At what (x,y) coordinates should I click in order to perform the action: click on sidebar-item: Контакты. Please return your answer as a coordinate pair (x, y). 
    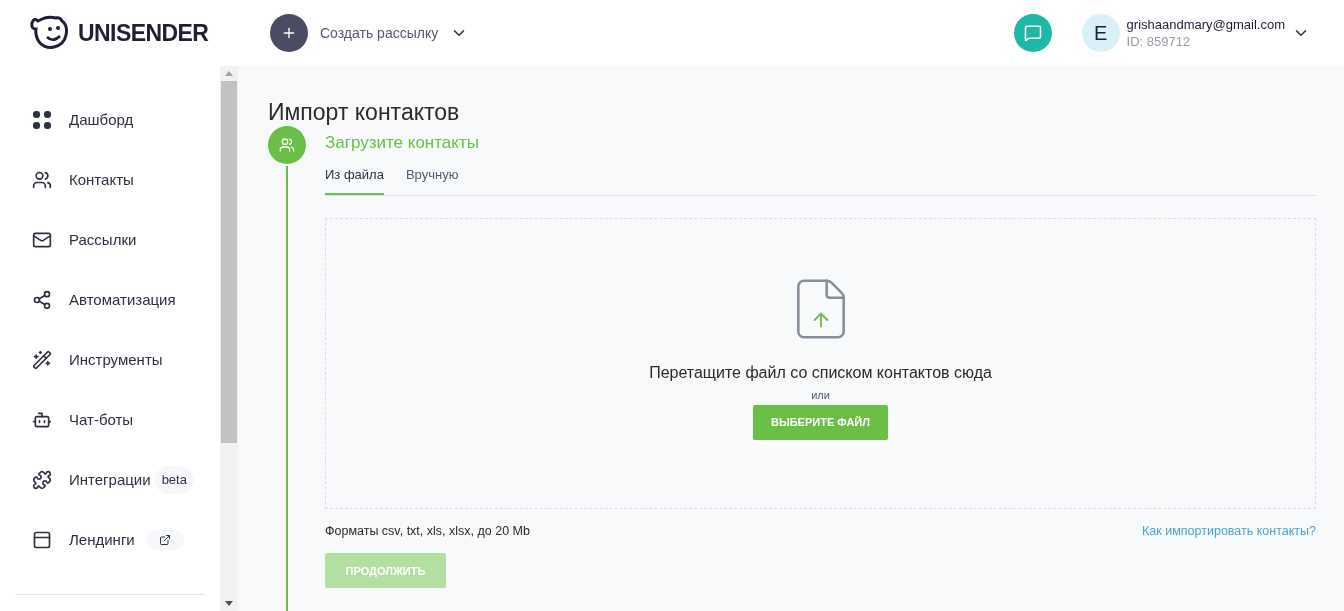
    Looking at the image, I should click on (101, 180).